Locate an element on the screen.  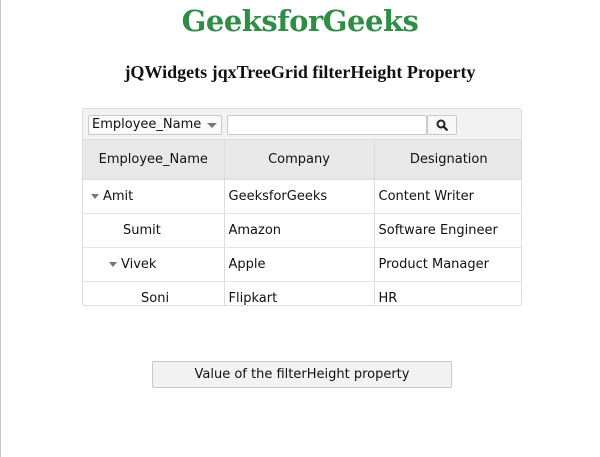
search-icon is located at coordinates (442, 125).